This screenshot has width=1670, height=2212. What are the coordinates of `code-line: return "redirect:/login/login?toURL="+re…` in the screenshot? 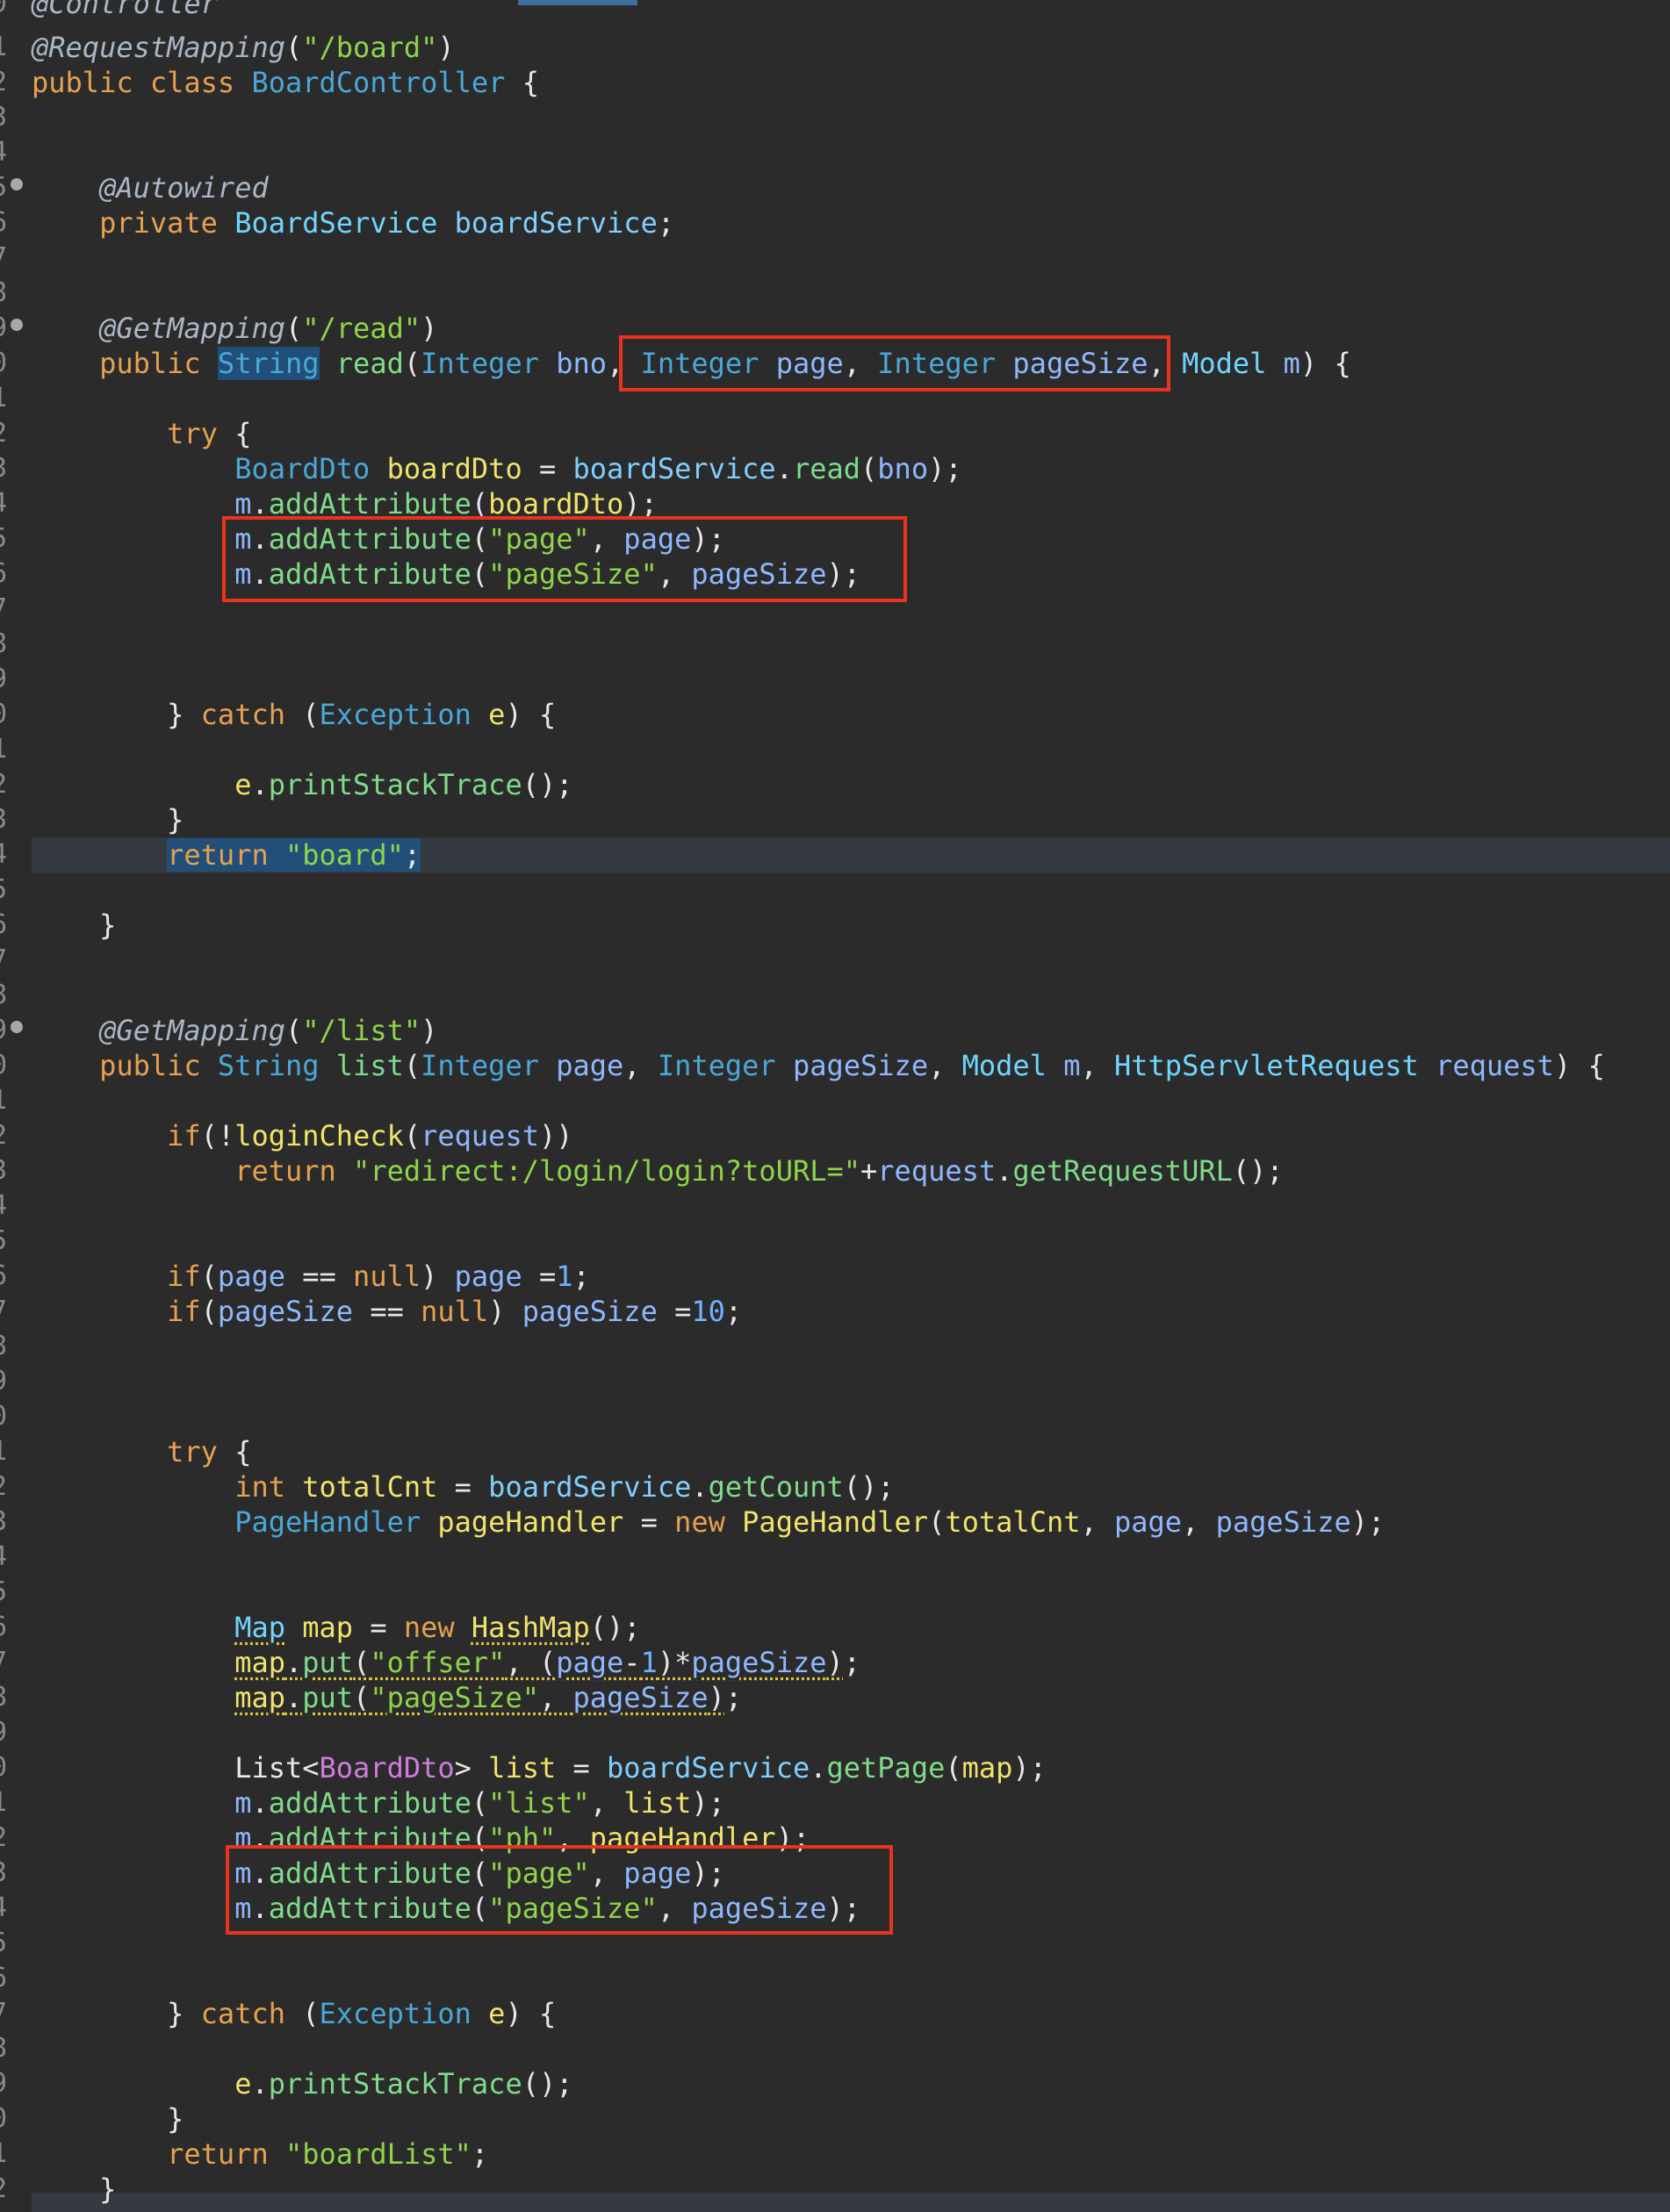 It's located at (759, 1171).